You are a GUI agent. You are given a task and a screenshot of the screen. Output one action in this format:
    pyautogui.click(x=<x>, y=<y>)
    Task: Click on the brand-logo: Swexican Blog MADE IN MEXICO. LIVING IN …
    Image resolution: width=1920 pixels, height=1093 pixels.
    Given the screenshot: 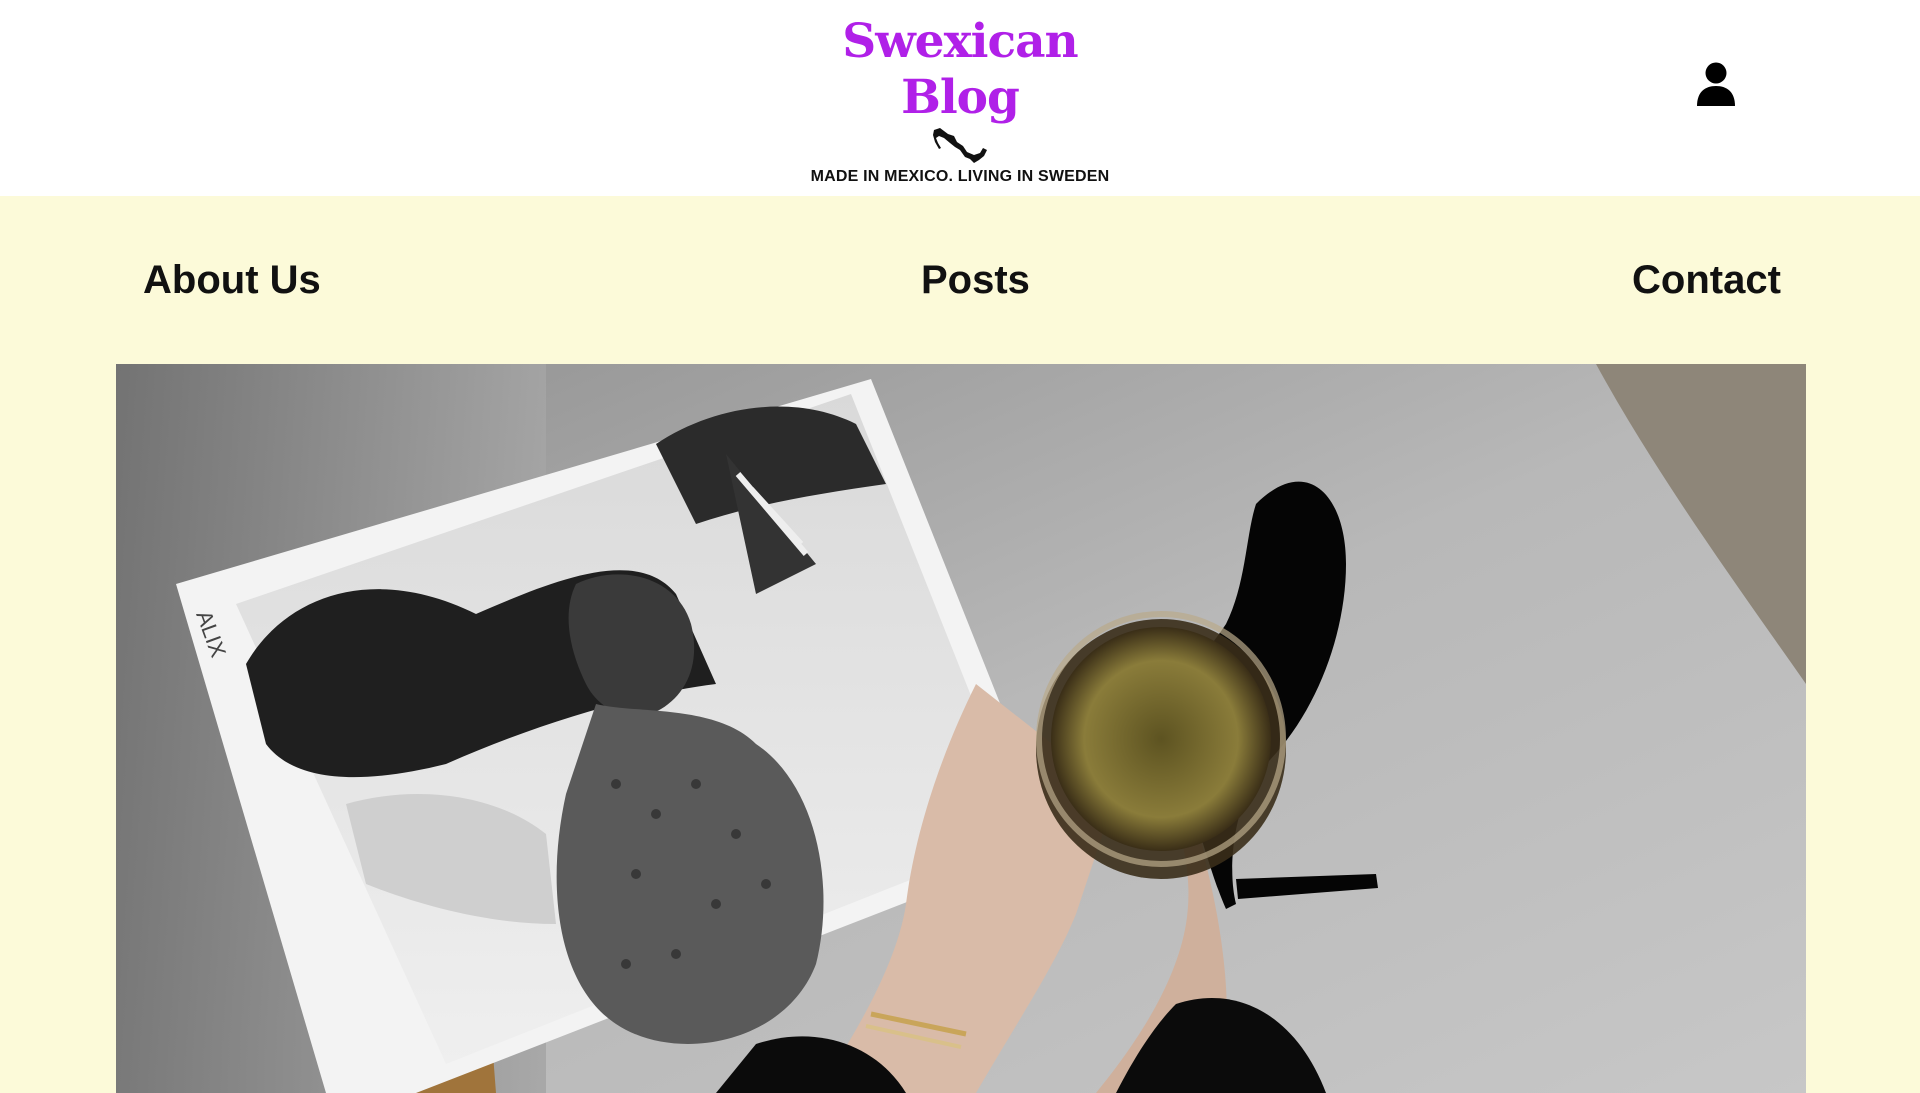 What is the action you would take?
    pyautogui.click(x=960, y=100)
    